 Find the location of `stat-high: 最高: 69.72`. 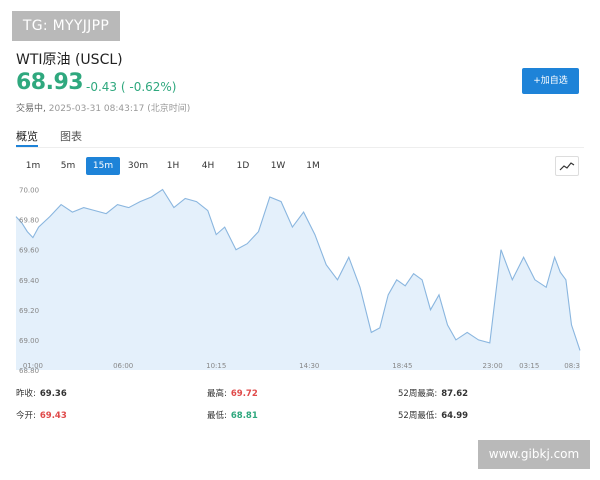

stat-high: 最高: 69.72 is located at coordinates (232, 393).